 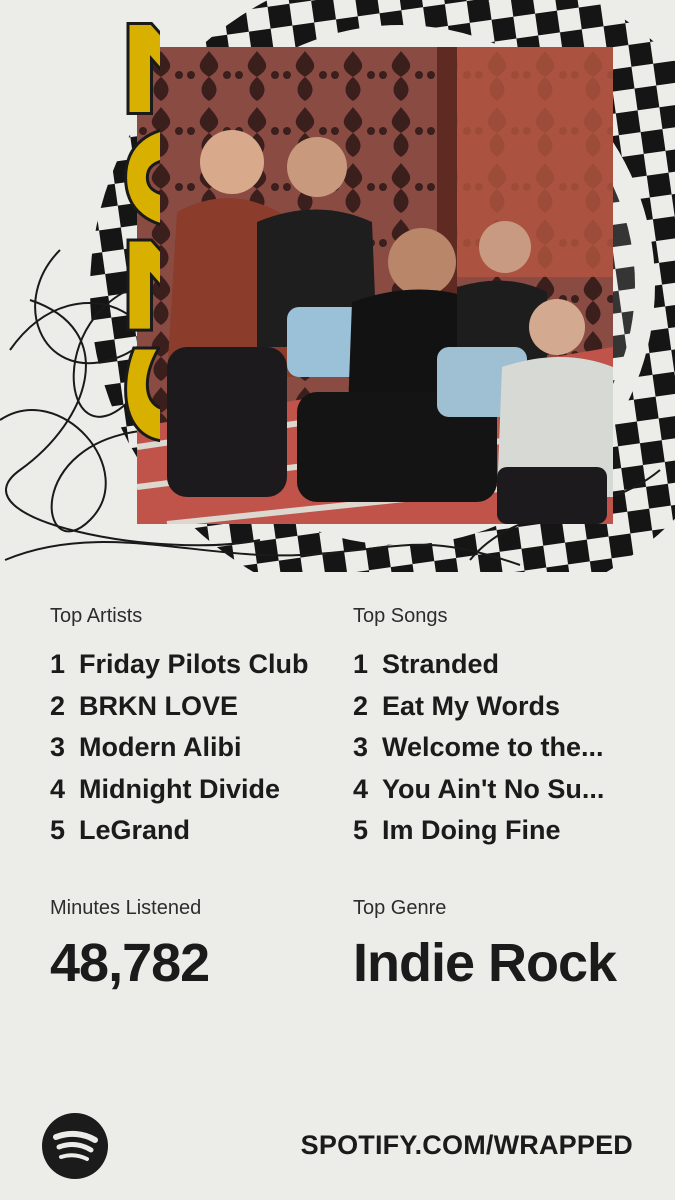 I want to click on minutes-listened-value: 48,782, so click(x=130, y=963).